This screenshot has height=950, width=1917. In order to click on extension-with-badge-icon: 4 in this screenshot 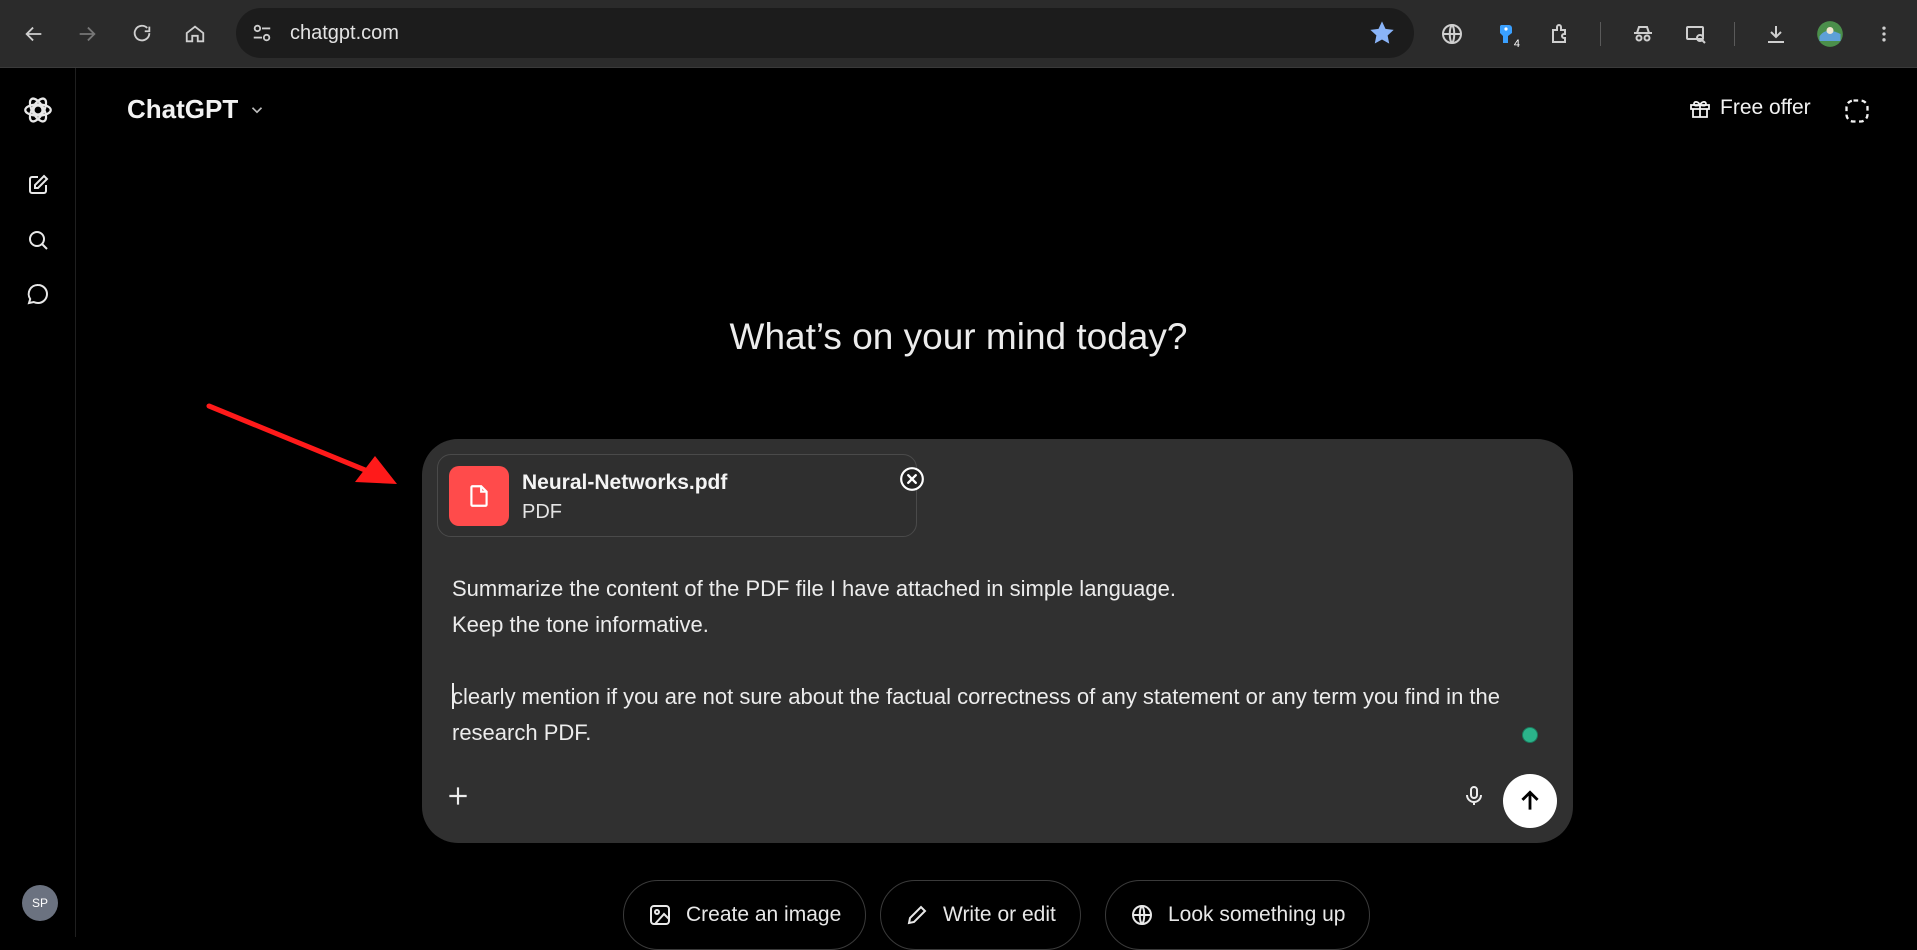, I will do `click(1506, 34)`.